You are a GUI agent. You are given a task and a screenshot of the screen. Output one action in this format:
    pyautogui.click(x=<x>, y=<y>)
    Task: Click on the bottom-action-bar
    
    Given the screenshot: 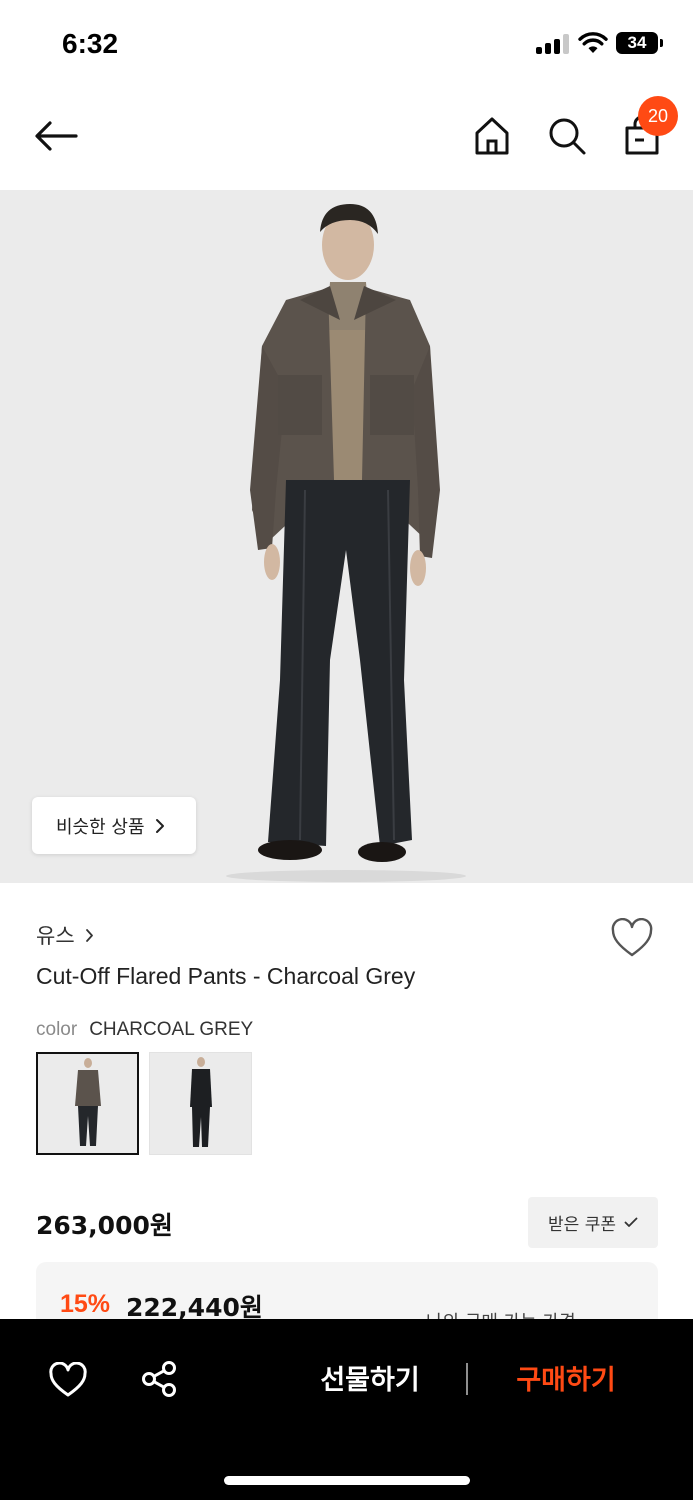 What is the action you would take?
    pyautogui.click(x=346, y=1409)
    